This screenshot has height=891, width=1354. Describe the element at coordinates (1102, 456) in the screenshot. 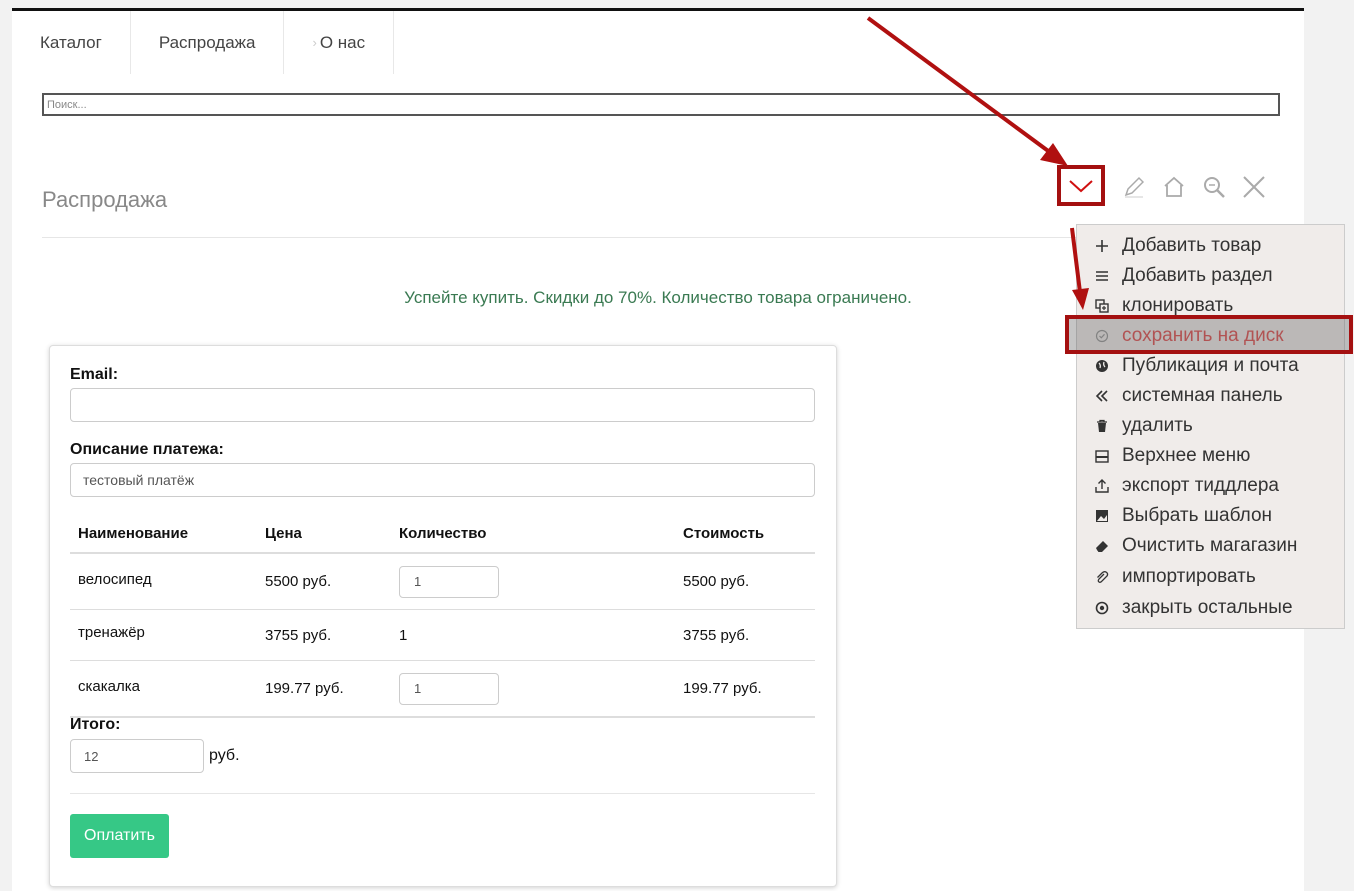

I see `menu-box-icon` at that location.